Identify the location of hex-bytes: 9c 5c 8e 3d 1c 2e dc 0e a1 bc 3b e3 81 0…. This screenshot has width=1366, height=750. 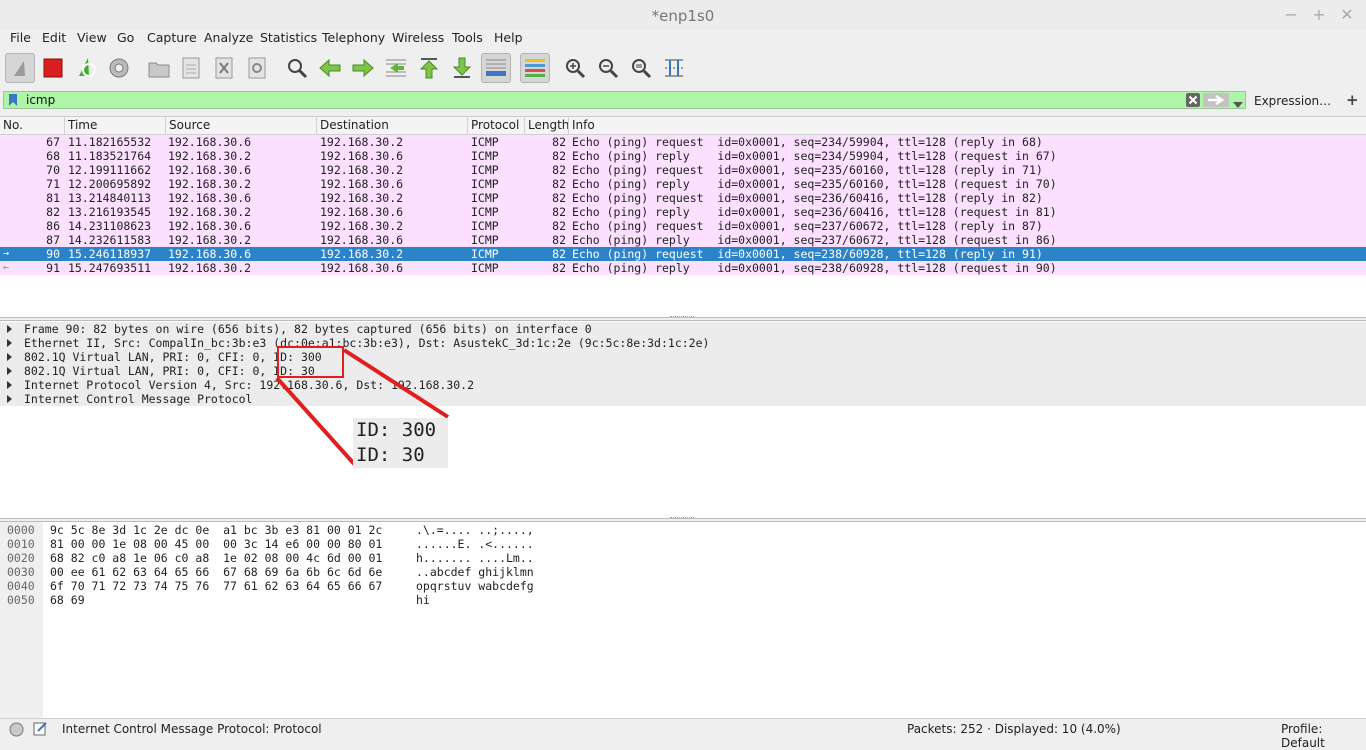
(216, 530).